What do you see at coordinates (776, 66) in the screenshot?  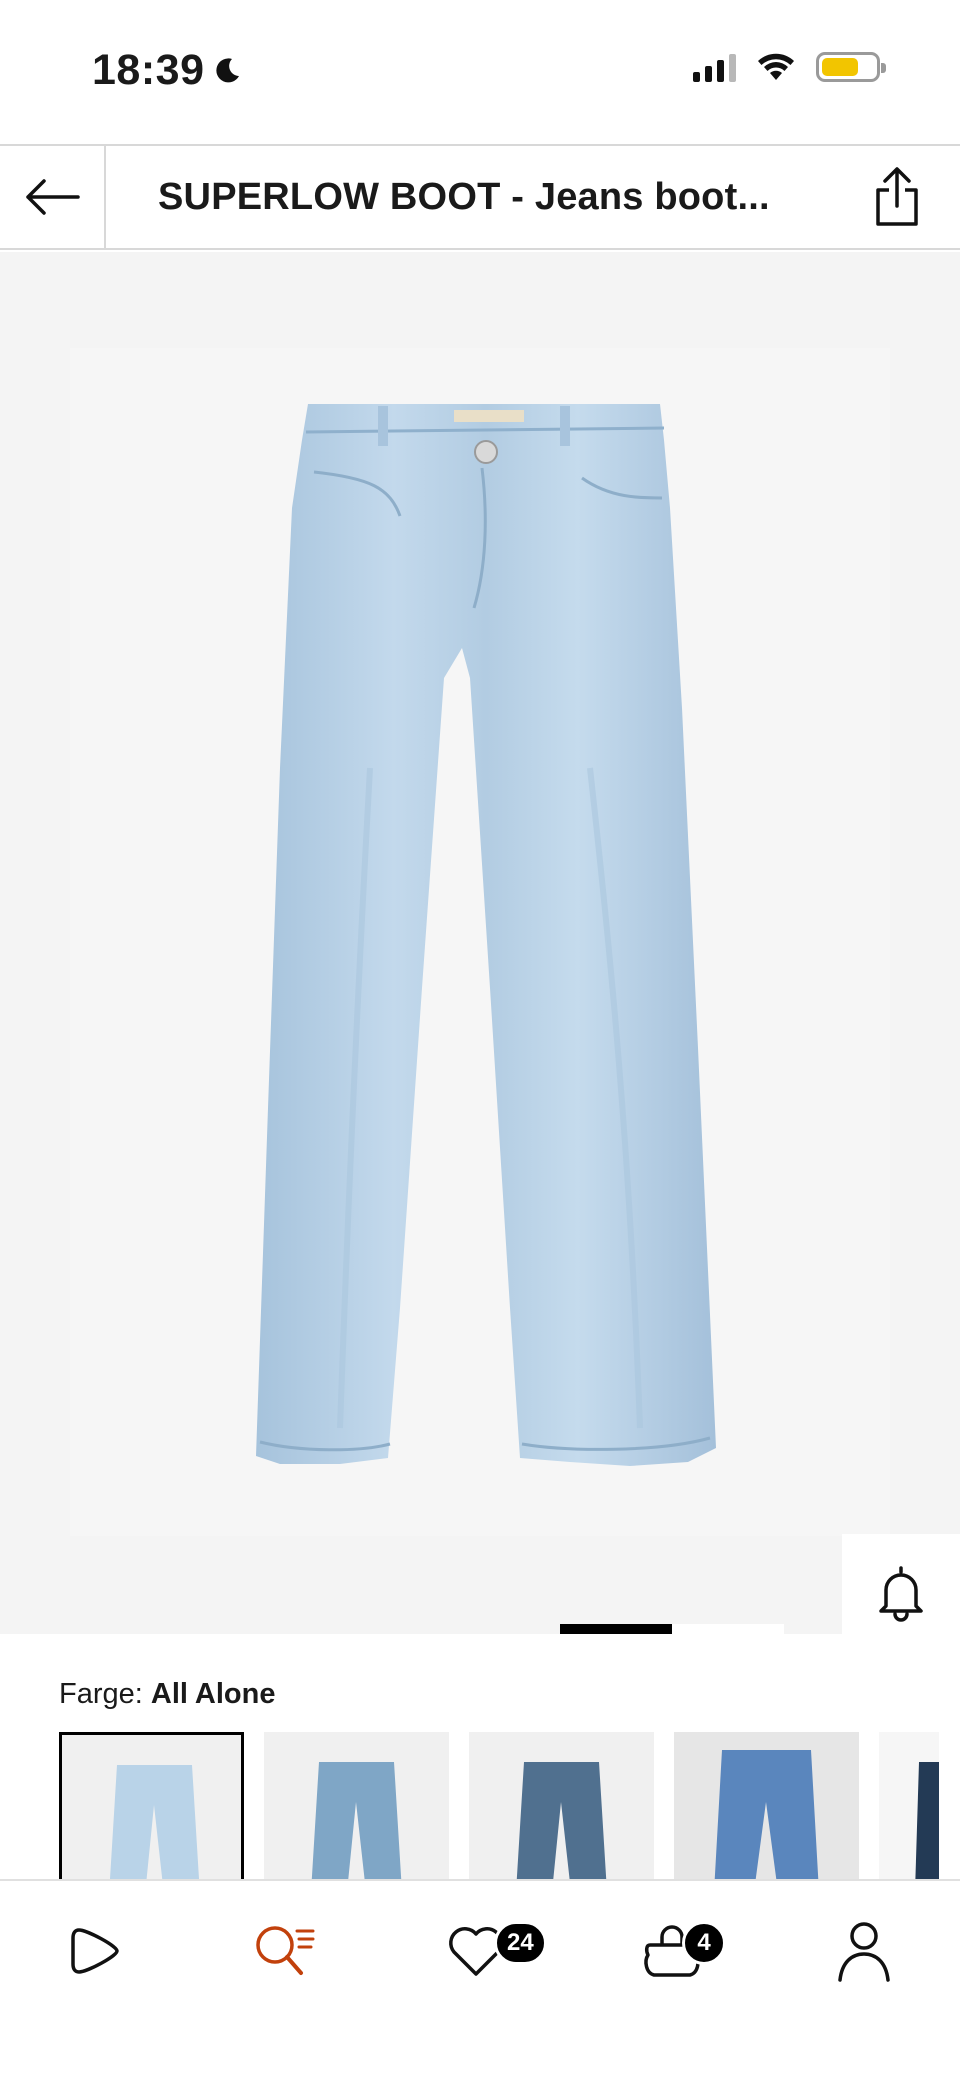 I see `wifi-icon` at bounding box center [776, 66].